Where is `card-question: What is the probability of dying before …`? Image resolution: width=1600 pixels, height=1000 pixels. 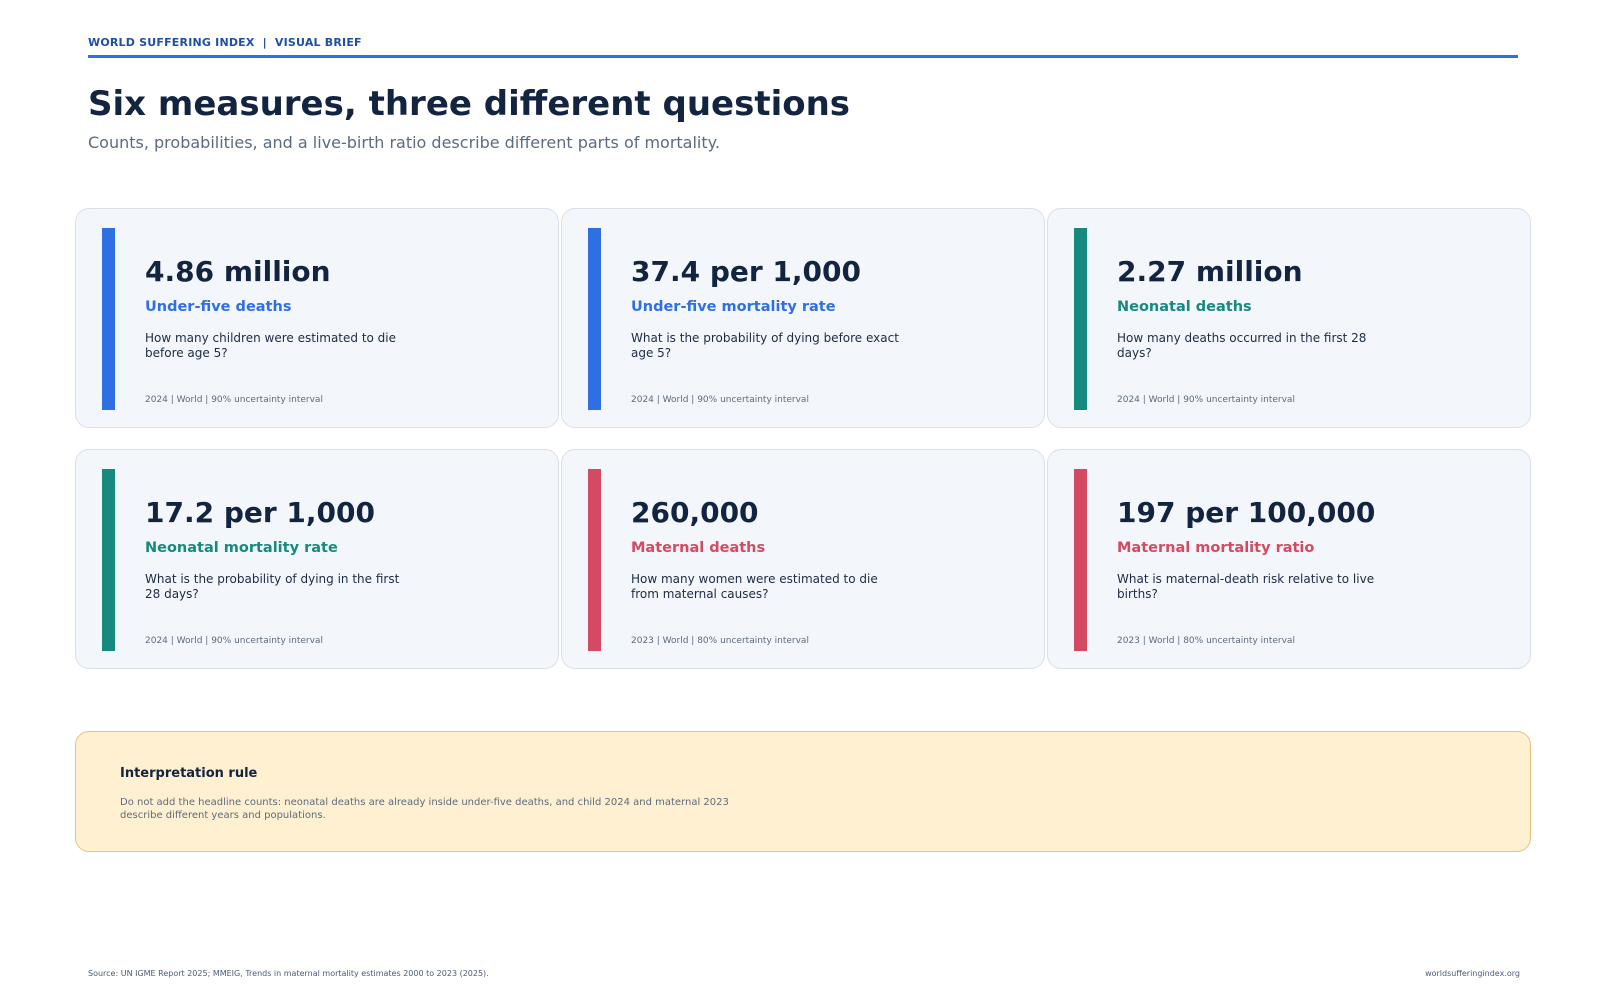 card-question: What is the probability of dying before … is located at coordinates (765, 345).